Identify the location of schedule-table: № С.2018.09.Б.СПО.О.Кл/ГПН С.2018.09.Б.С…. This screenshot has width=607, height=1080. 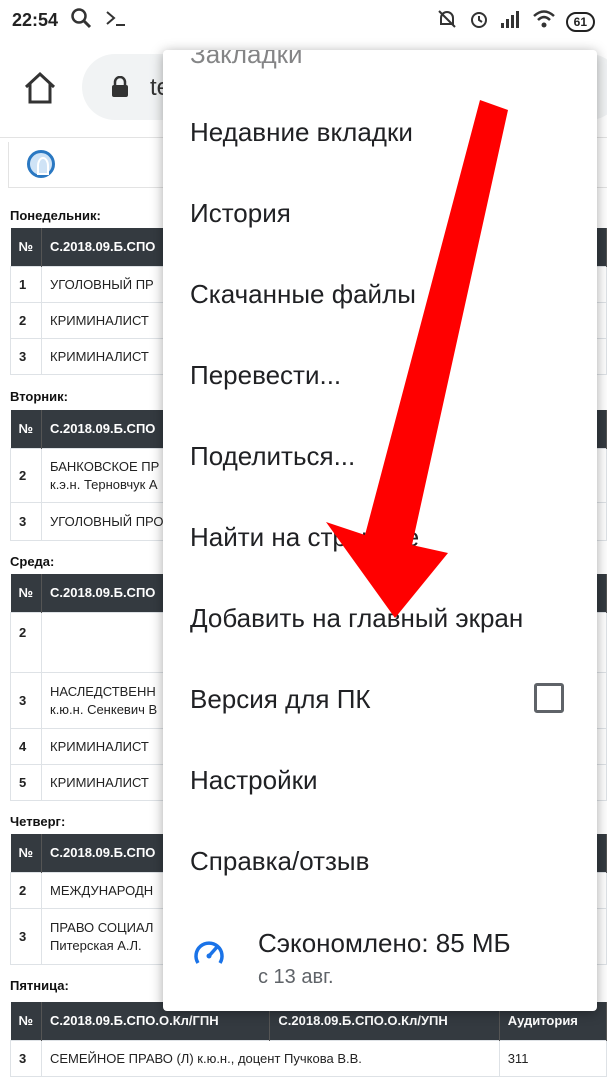
(308, 1039).